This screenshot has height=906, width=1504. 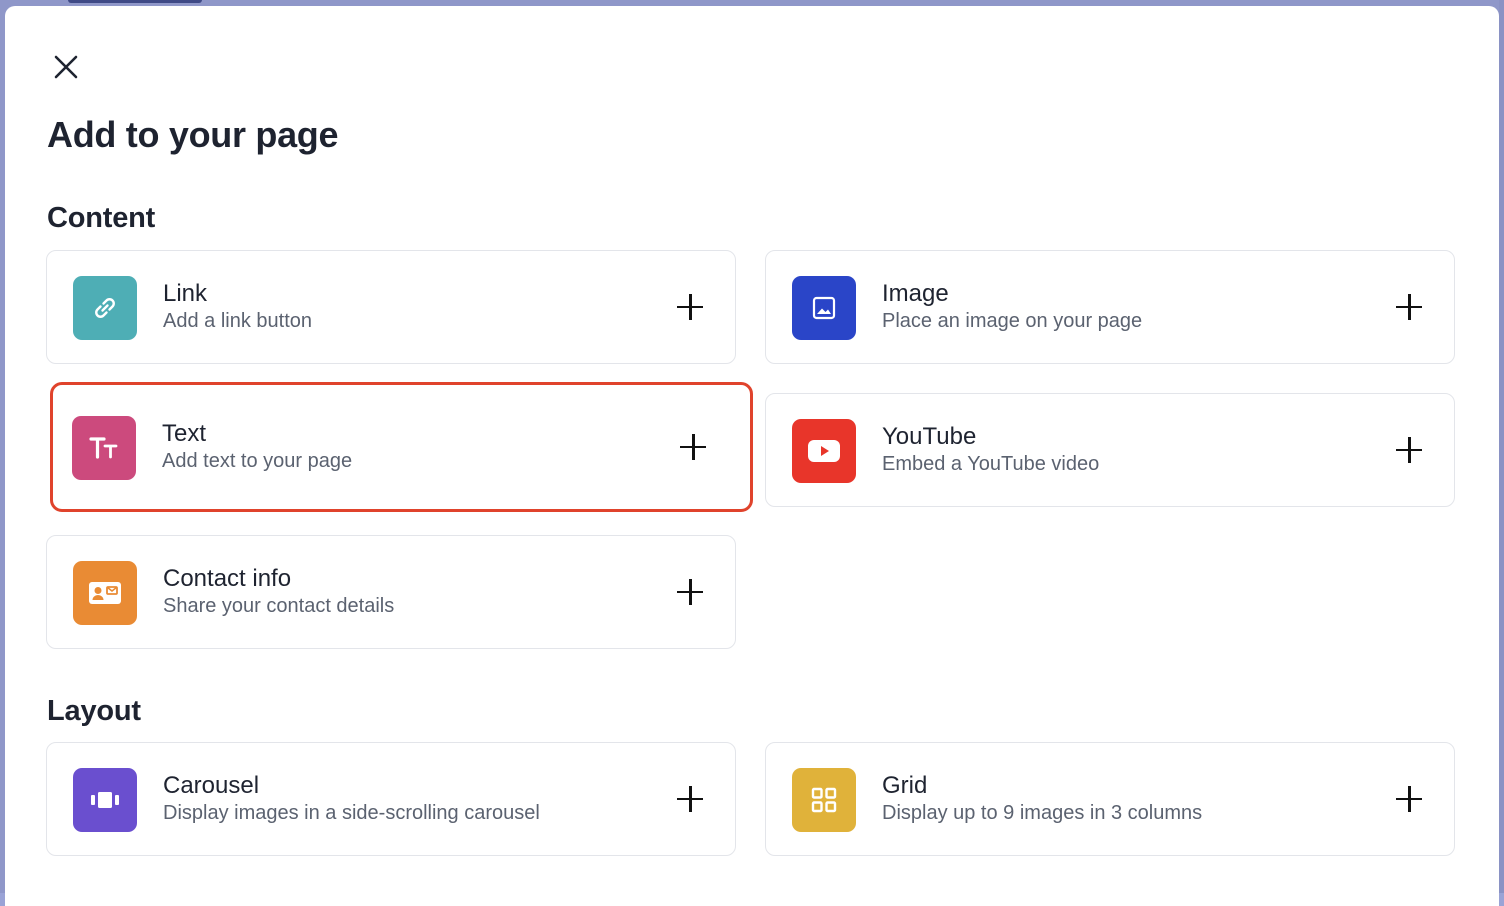 What do you see at coordinates (1409, 799) in the screenshot?
I see `add-grid-plus-icon` at bounding box center [1409, 799].